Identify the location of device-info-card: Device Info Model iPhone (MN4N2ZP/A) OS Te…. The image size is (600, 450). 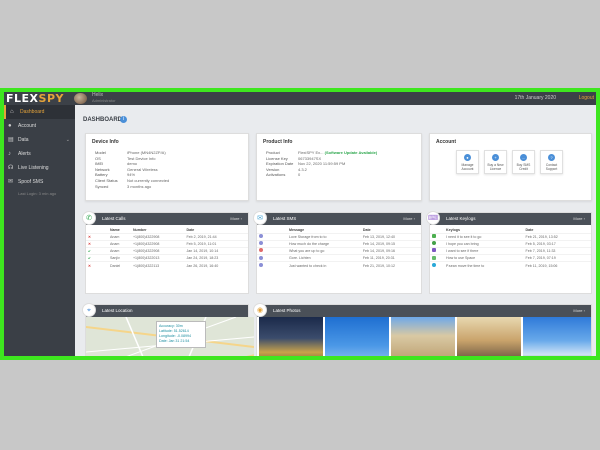
(167, 167).